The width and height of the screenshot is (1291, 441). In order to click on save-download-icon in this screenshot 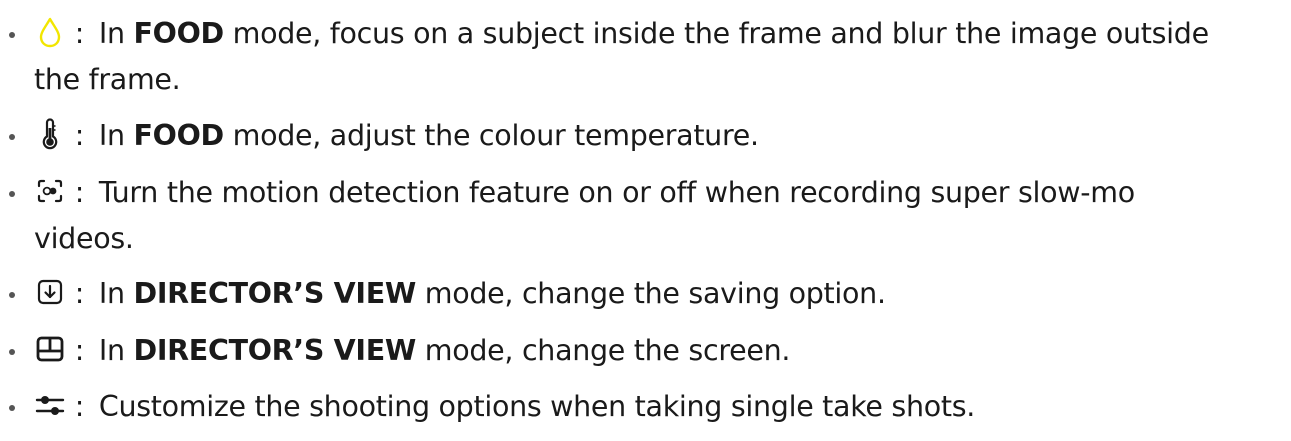, I will do `click(50, 292)`.